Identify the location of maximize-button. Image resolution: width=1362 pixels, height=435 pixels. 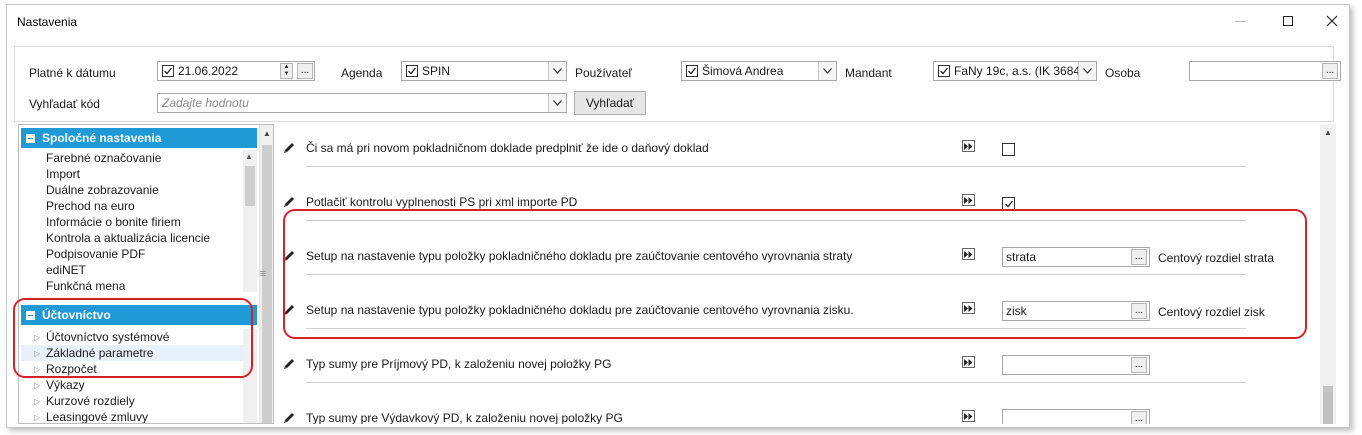
(1288, 21).